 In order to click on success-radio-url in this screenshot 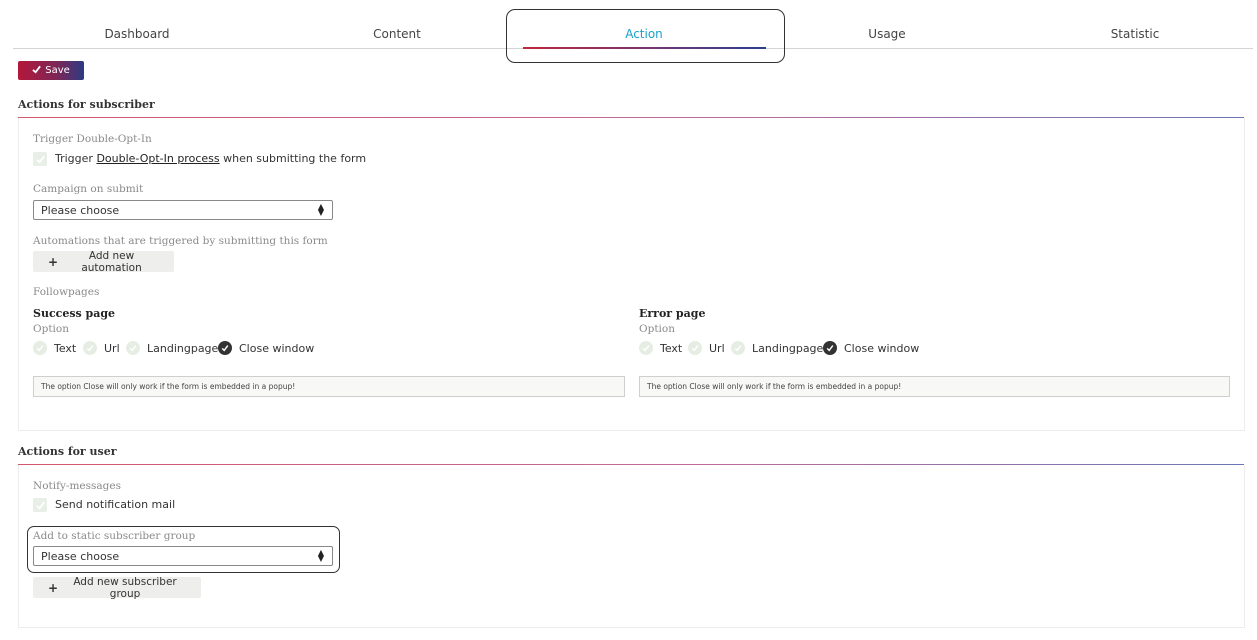, I will do `click(90, 348)`.